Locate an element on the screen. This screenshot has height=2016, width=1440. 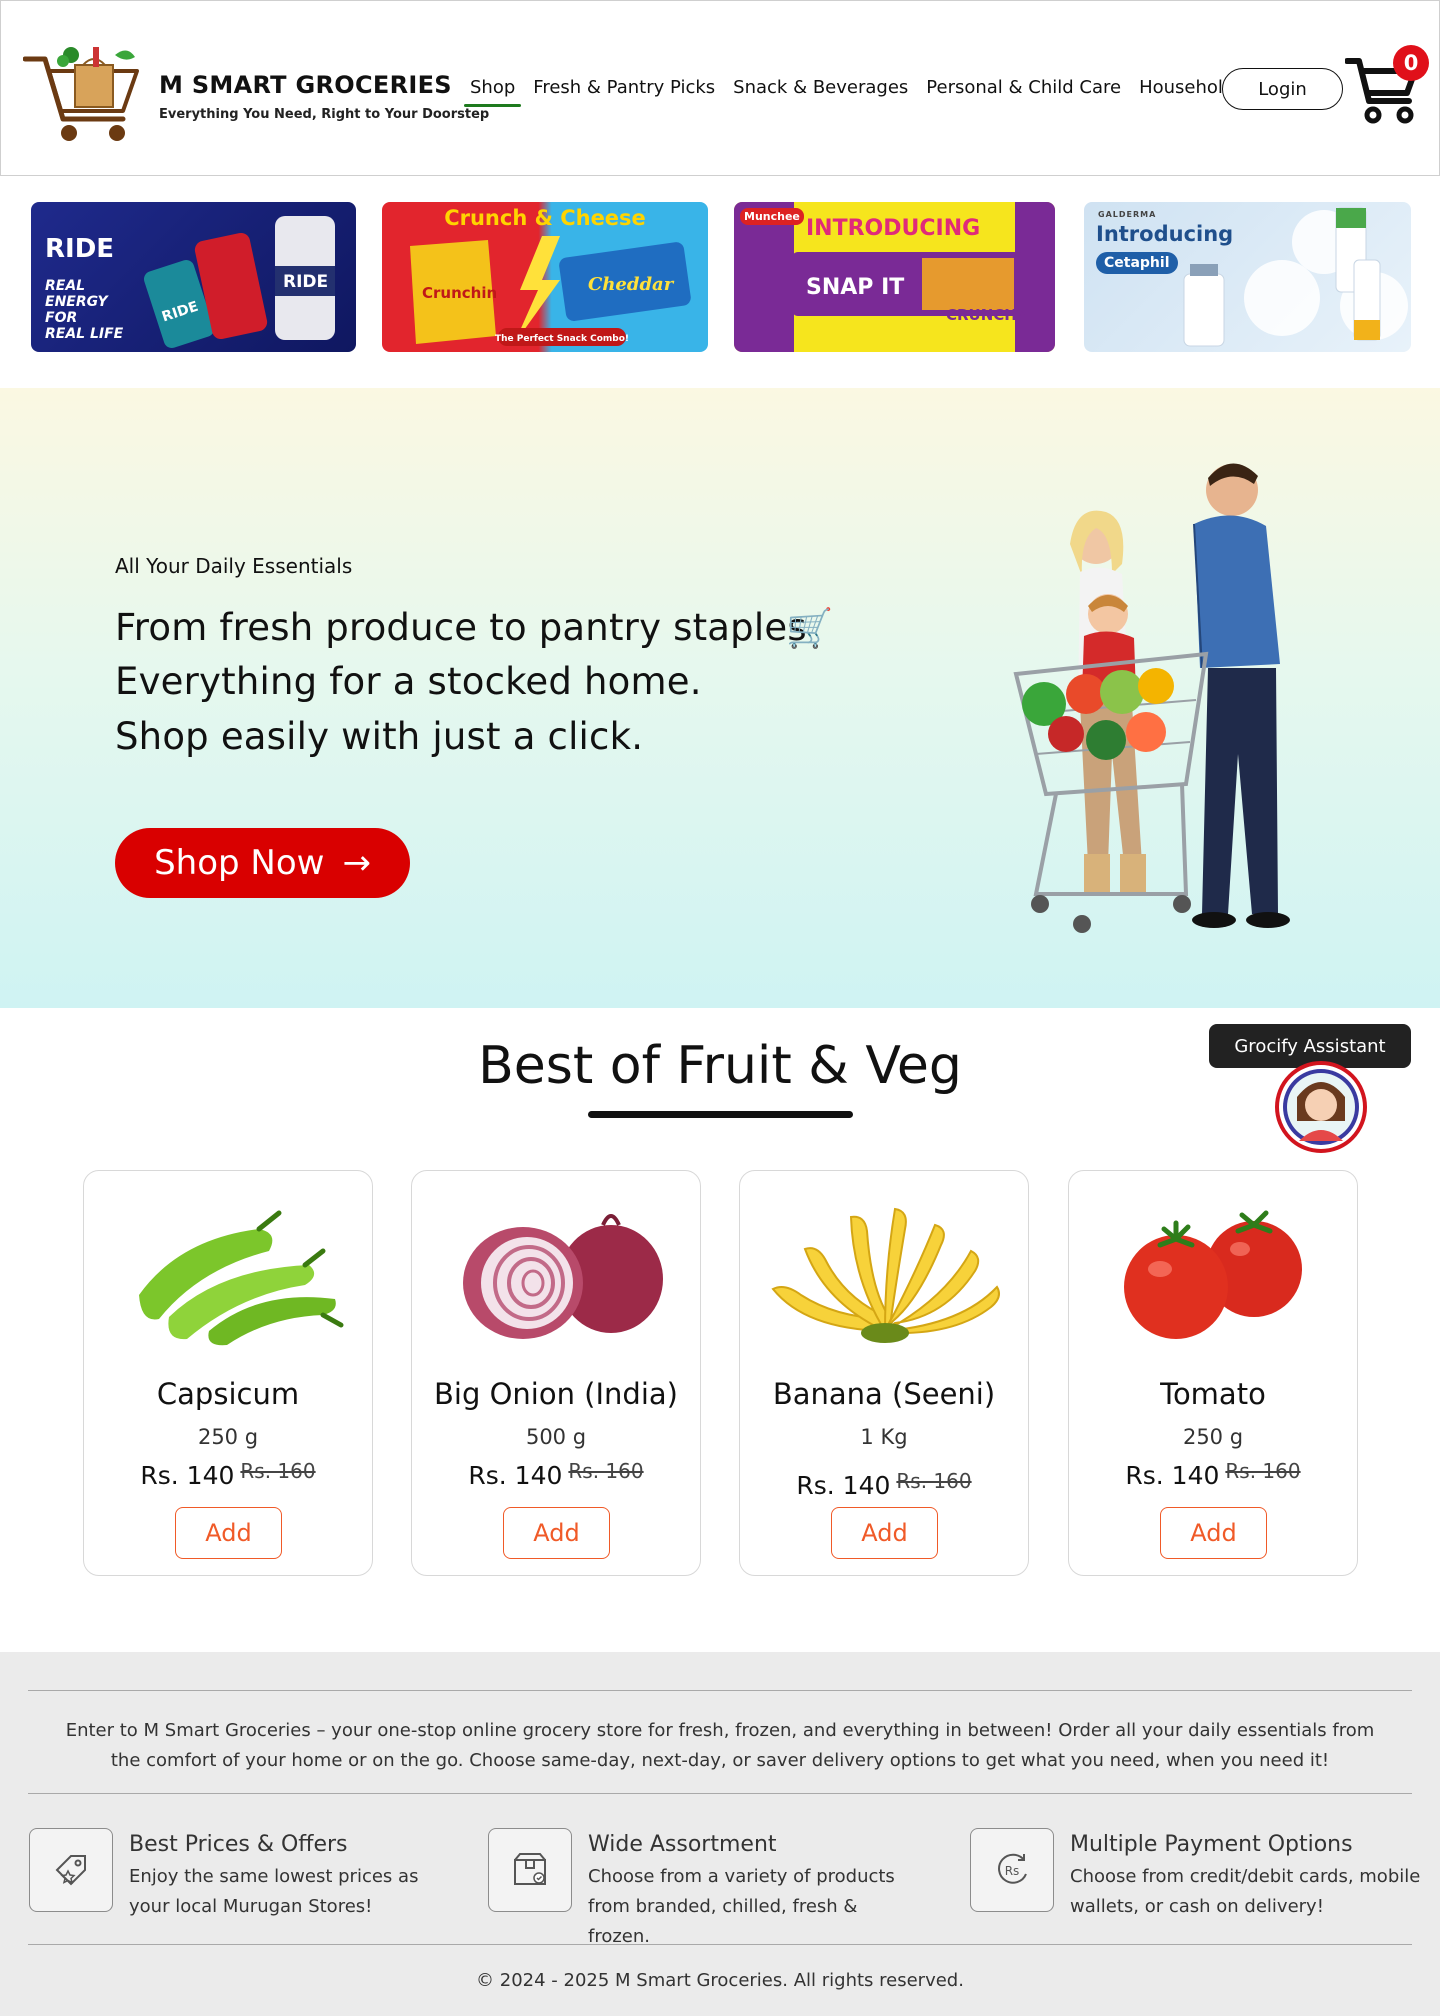
hero-kicker: All Your Daily Essentials is located at coordinates (234, 566).